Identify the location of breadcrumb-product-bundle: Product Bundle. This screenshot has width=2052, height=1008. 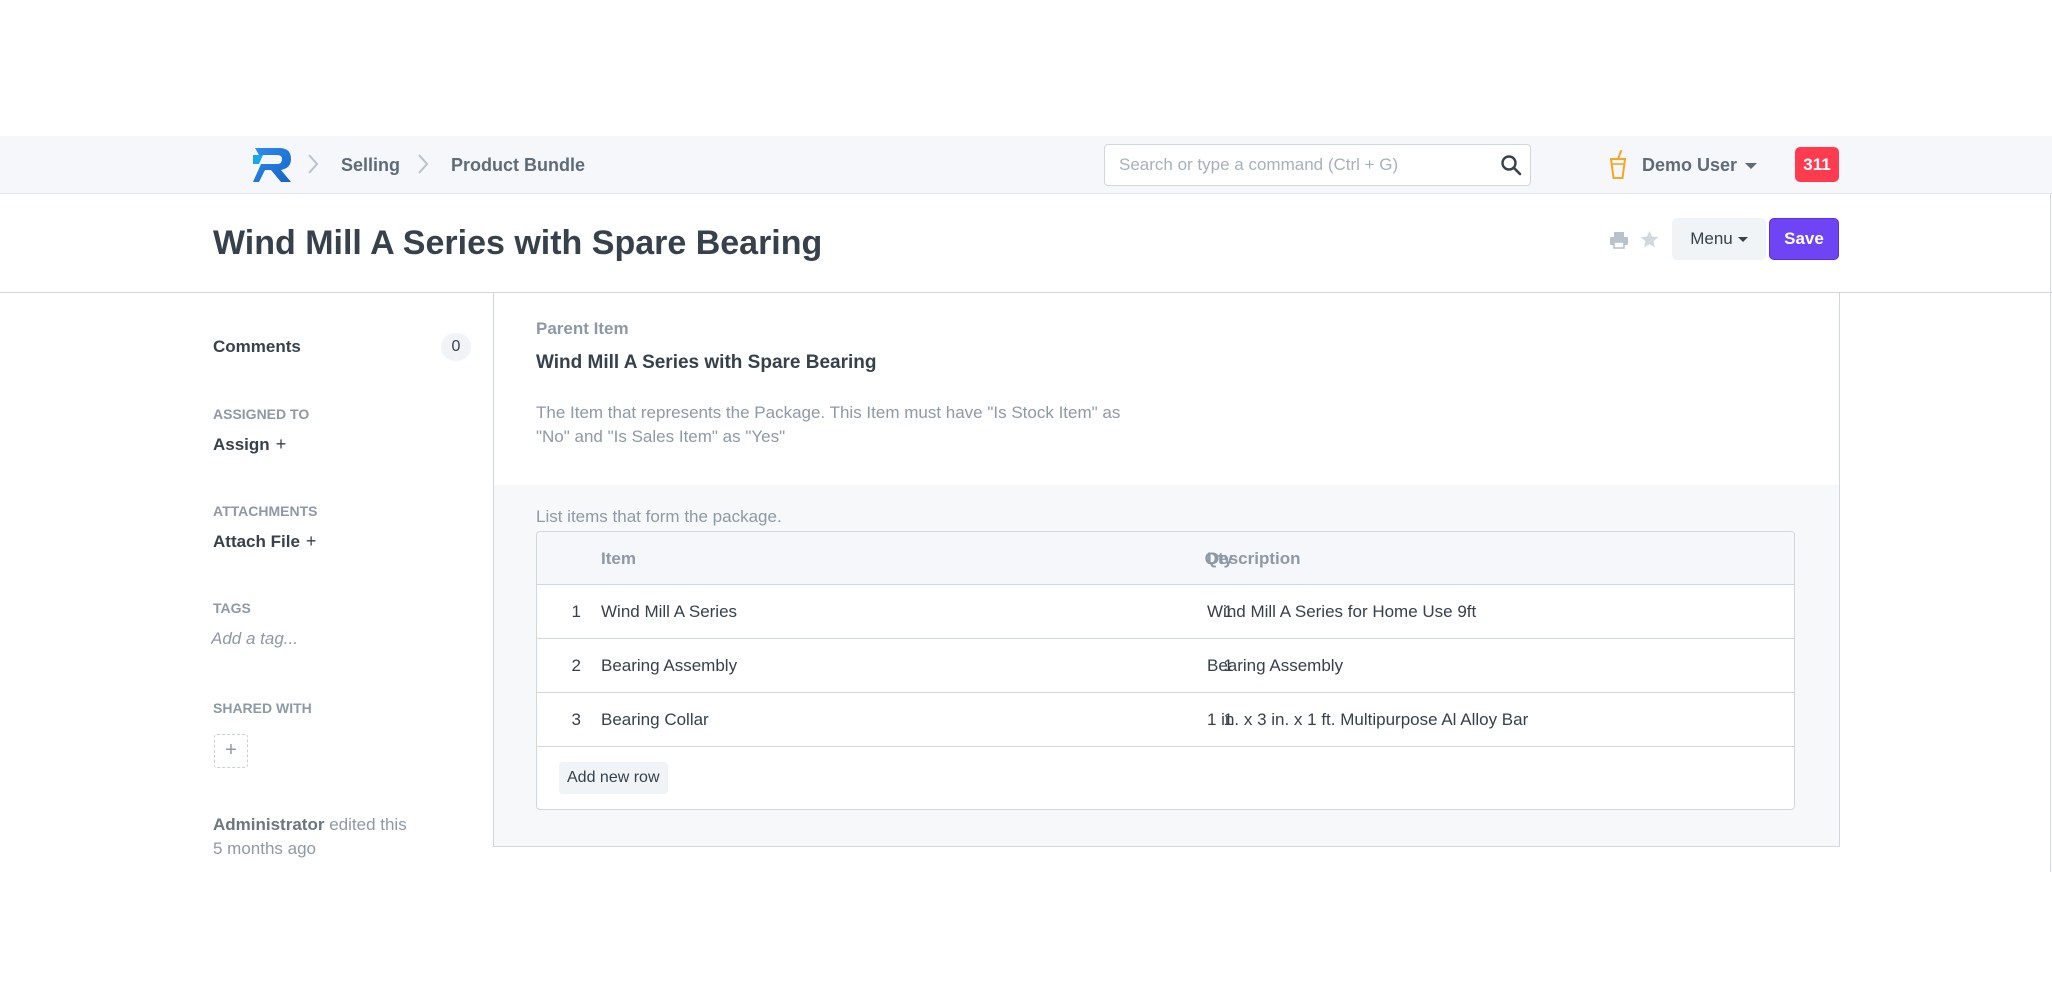
(518, 165).